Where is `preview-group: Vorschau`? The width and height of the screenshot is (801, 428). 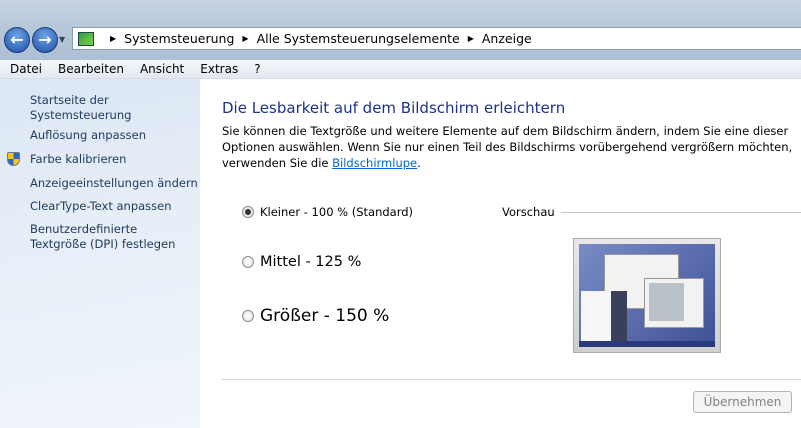 preview-group: Vorschau is located at coordinates (651, 212).